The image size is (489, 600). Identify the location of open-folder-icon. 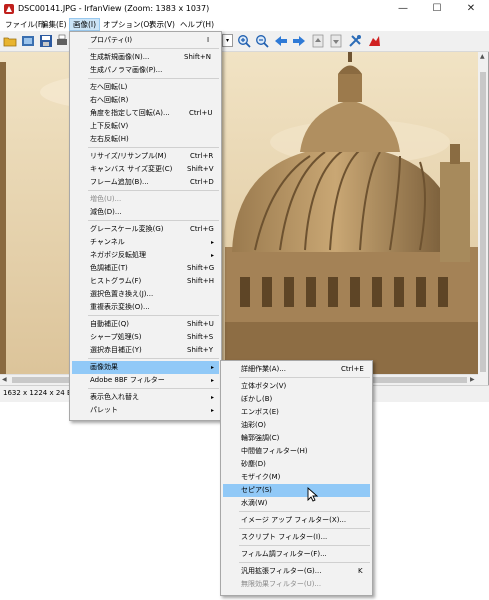
(10, 41).